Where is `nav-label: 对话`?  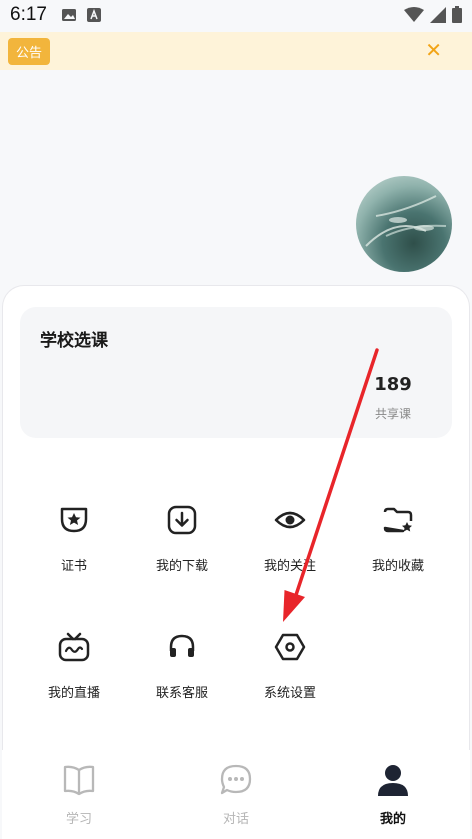
nav-label: 对话 is located at coordinates (235, 819).